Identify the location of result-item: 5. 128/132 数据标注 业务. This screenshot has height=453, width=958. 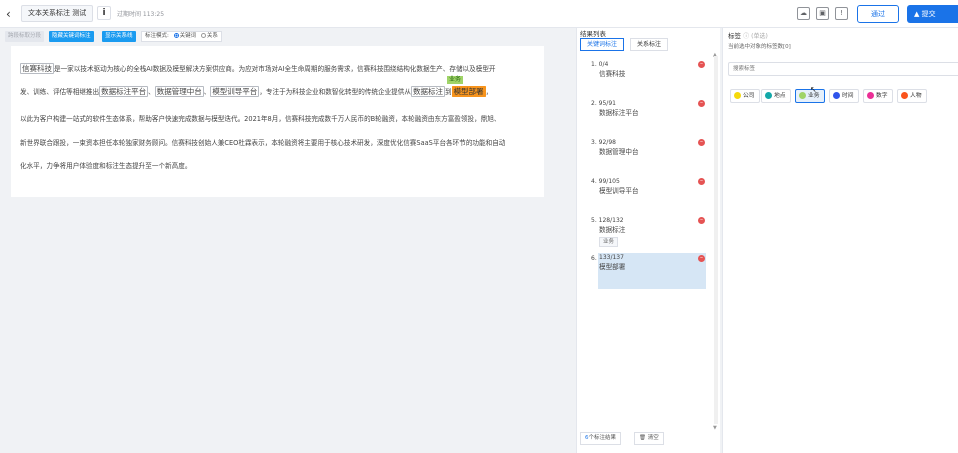
(649, 231).